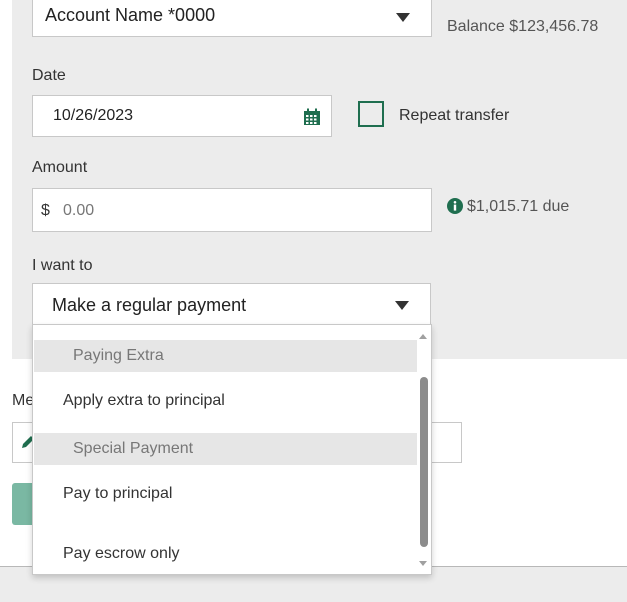 This screenshot has height=602, width=627. Describe the element at coordinates (60, 167) in the screenshot. I see `amount-label: Amount` at that location.